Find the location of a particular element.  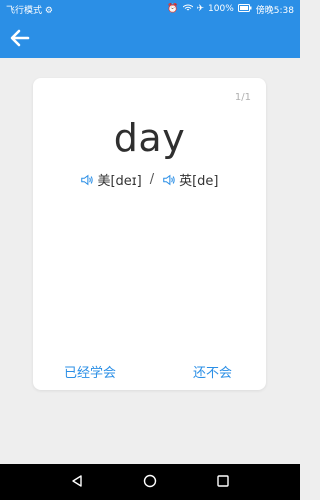

nav-recents-icon is located at coordinates (223, 482).